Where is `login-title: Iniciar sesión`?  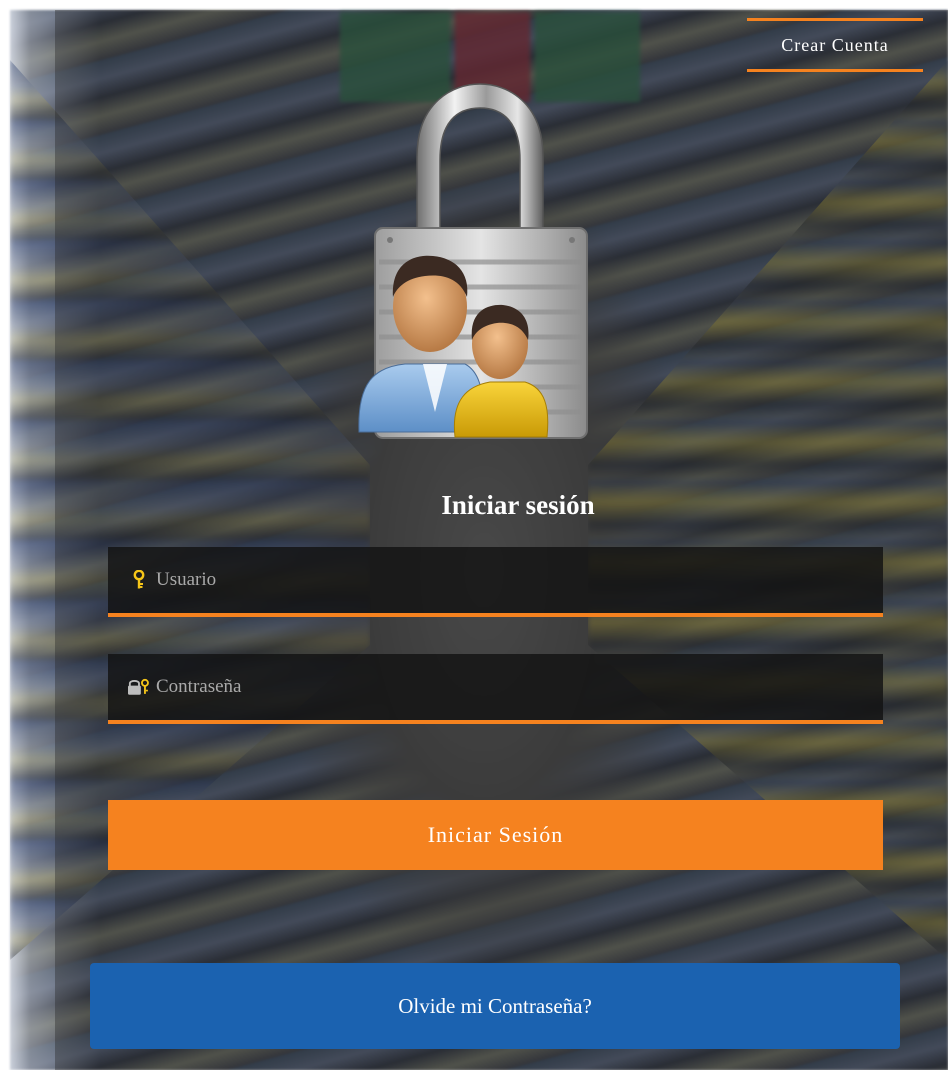
login-title: Iniciar sesión is located at coordinates (518, 505).